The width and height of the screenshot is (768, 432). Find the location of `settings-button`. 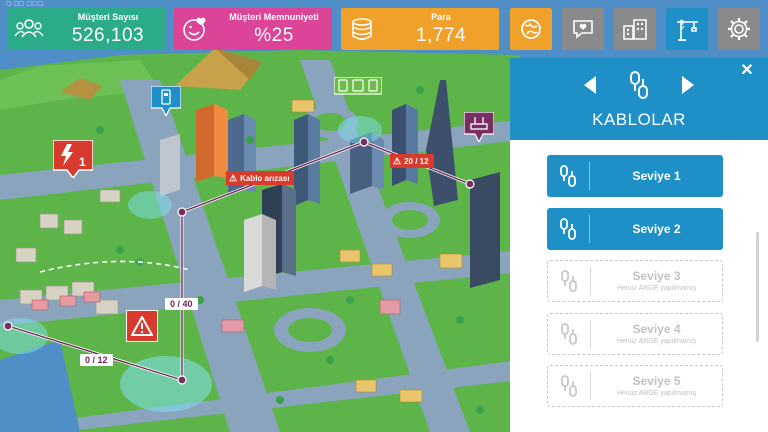

settings-button is located at coordinates (739, 29).